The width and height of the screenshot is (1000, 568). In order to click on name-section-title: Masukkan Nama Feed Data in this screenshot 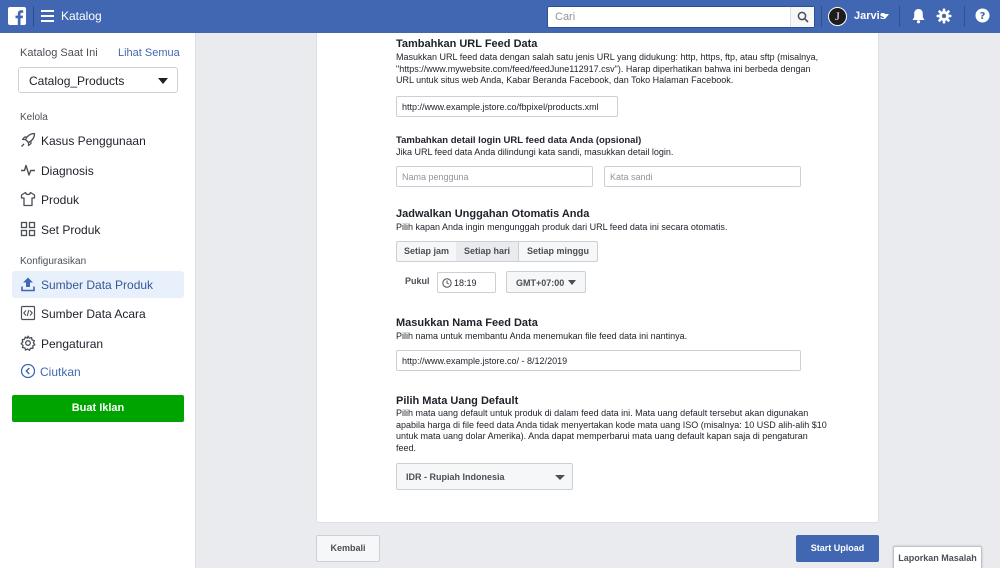, I will do `click(467, 323)`.